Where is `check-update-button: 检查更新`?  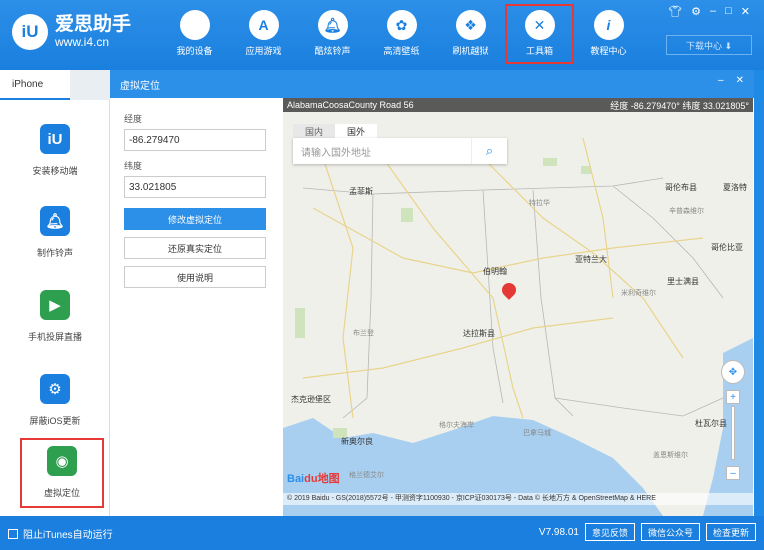 check-update-button: 检查更新 is located at coordinates (730, 532).